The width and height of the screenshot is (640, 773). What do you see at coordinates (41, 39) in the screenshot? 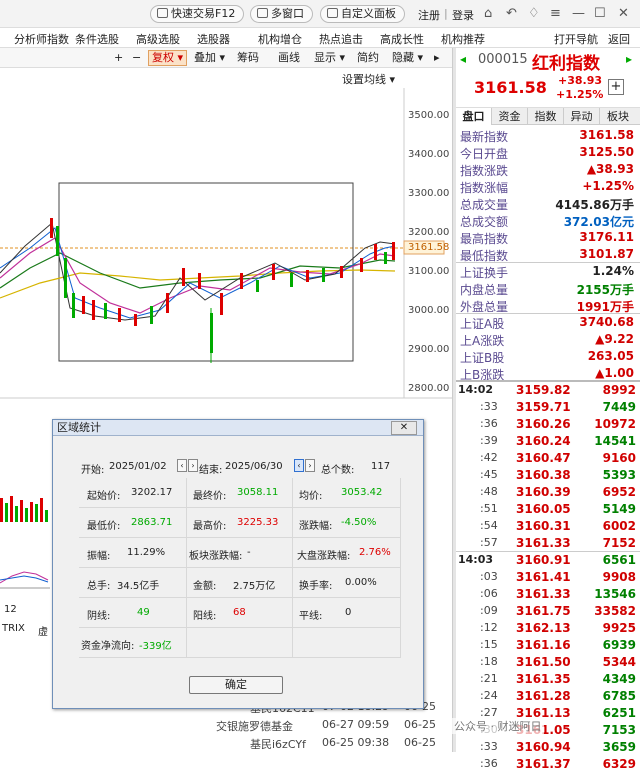
I see `menu-analyst-index: 分析师指数` at bounding box center [41, 39].